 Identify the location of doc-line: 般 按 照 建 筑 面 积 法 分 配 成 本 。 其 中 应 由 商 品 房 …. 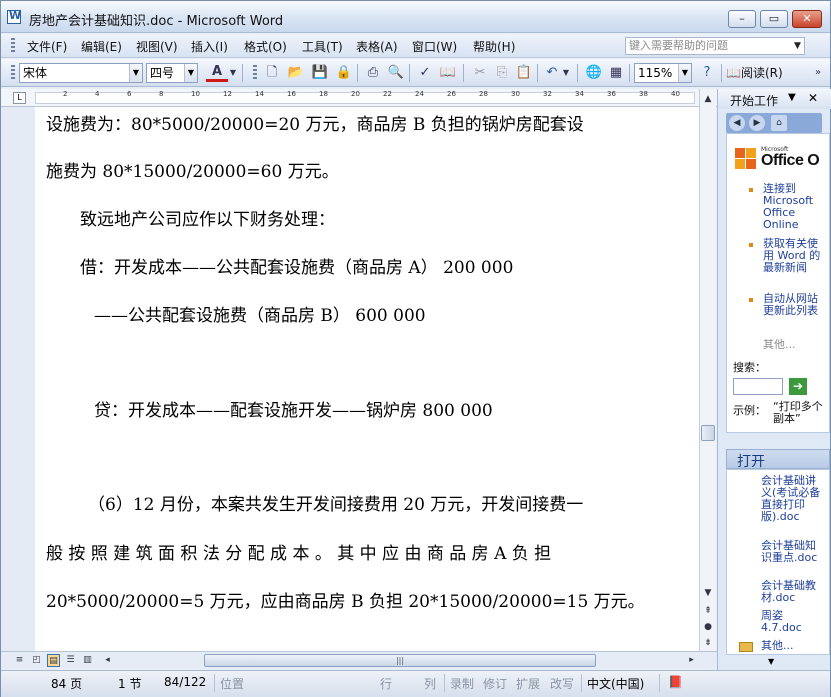
(299, 554).